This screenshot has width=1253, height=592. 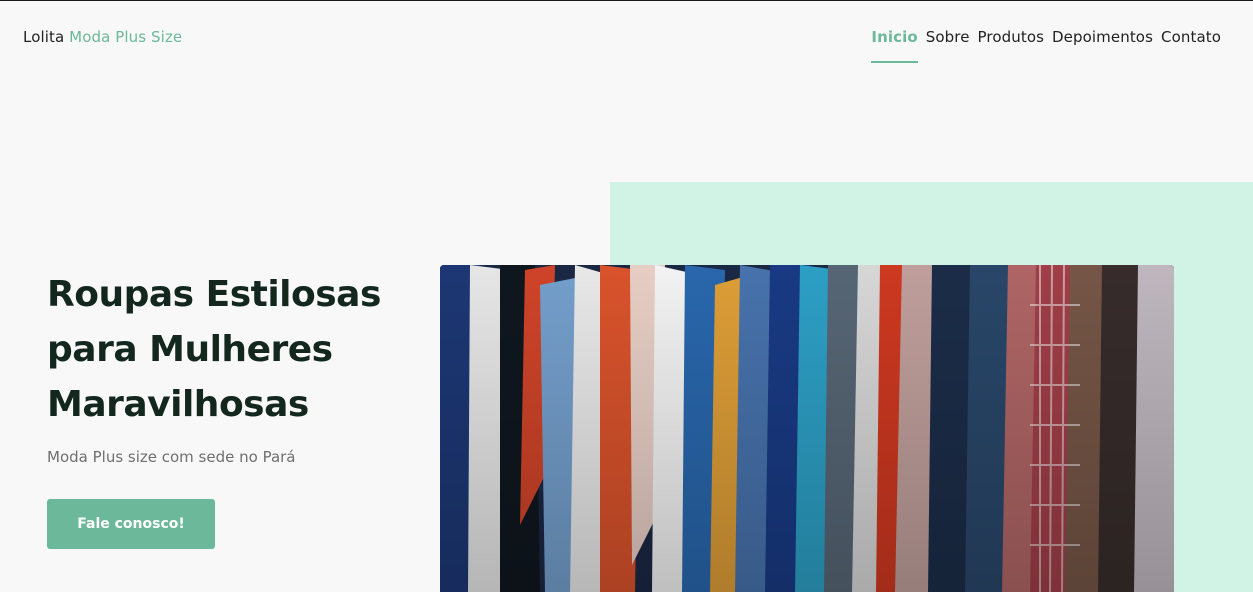 I want to click on hero-subtitle: Moda Plus size com sede no Pará, so click(x=171, y=457).